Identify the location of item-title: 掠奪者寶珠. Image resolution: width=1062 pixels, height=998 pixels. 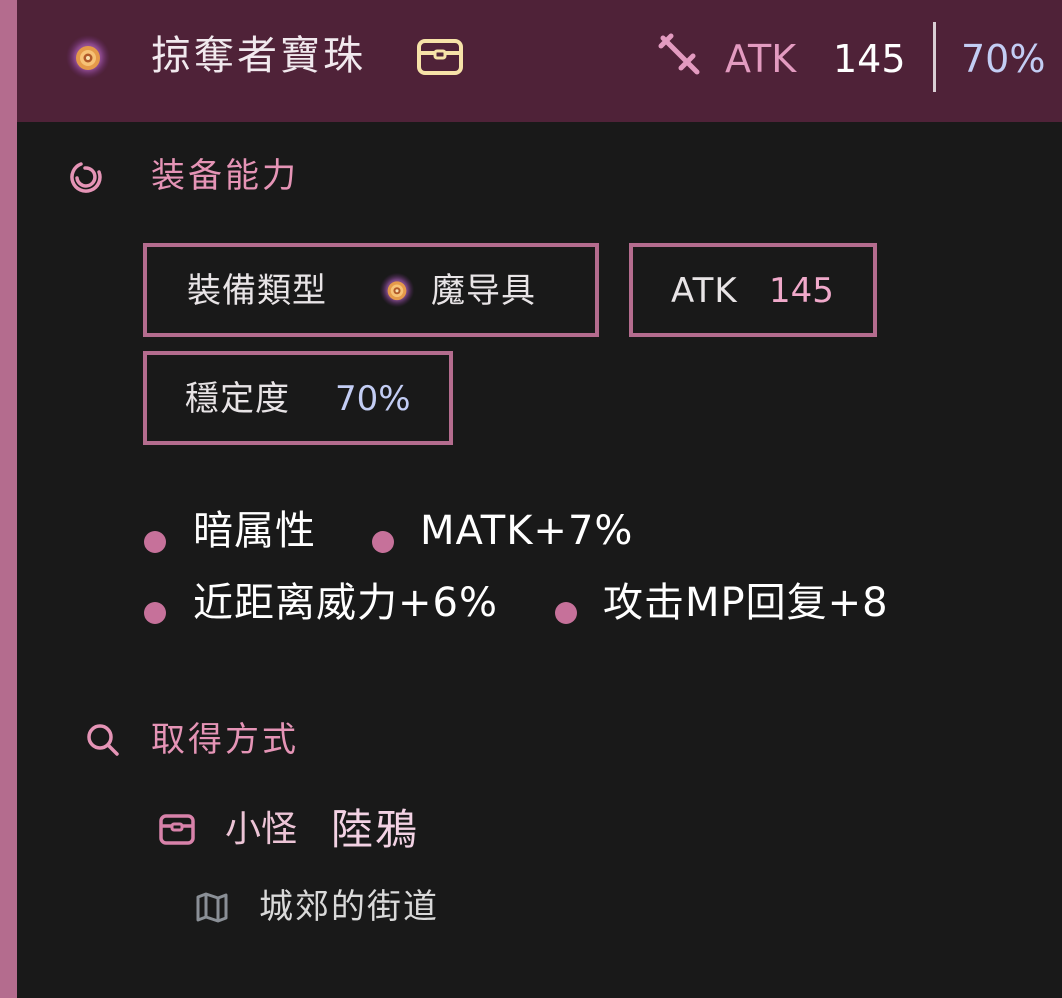
(258, 56).